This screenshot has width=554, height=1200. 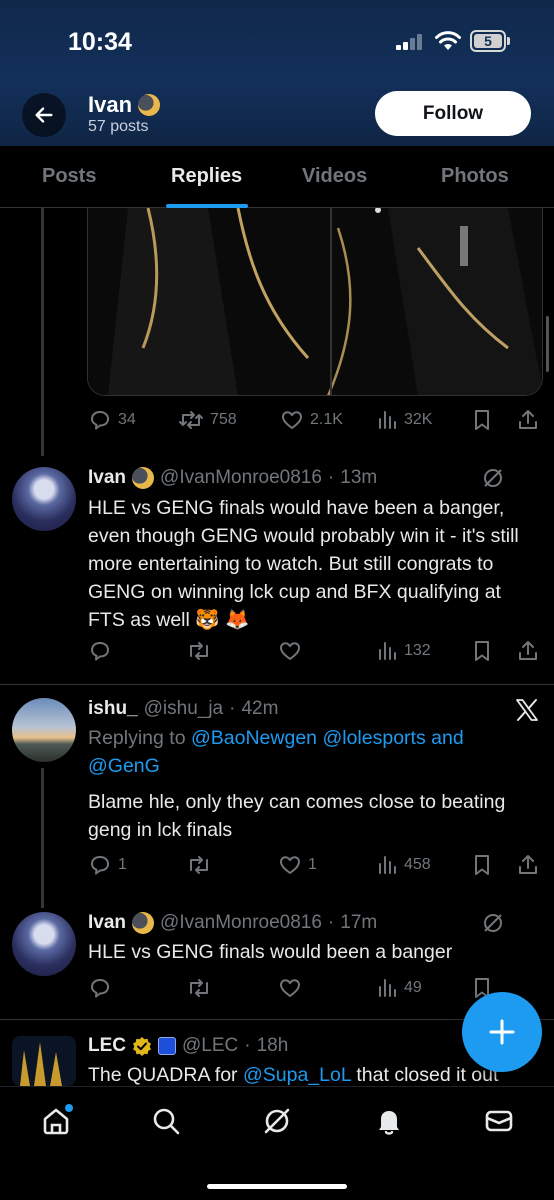 What do you see at coordinates (297, 1075) in the screenshot?
I see `mention-link: @Supa_LoL` at bounding box center [297, 1075].